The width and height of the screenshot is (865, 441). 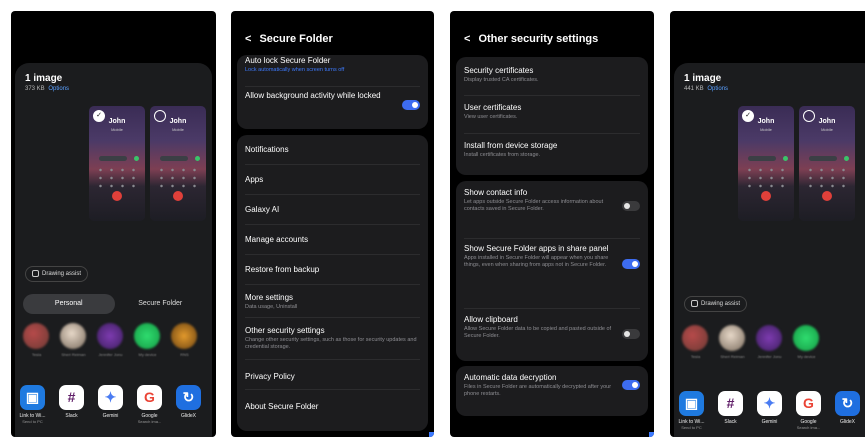 What do you see at coordinates (721, 304) in the screenshot?
I see `drawing-assist-label: Drawing assist` at bounding box center [721, 304].